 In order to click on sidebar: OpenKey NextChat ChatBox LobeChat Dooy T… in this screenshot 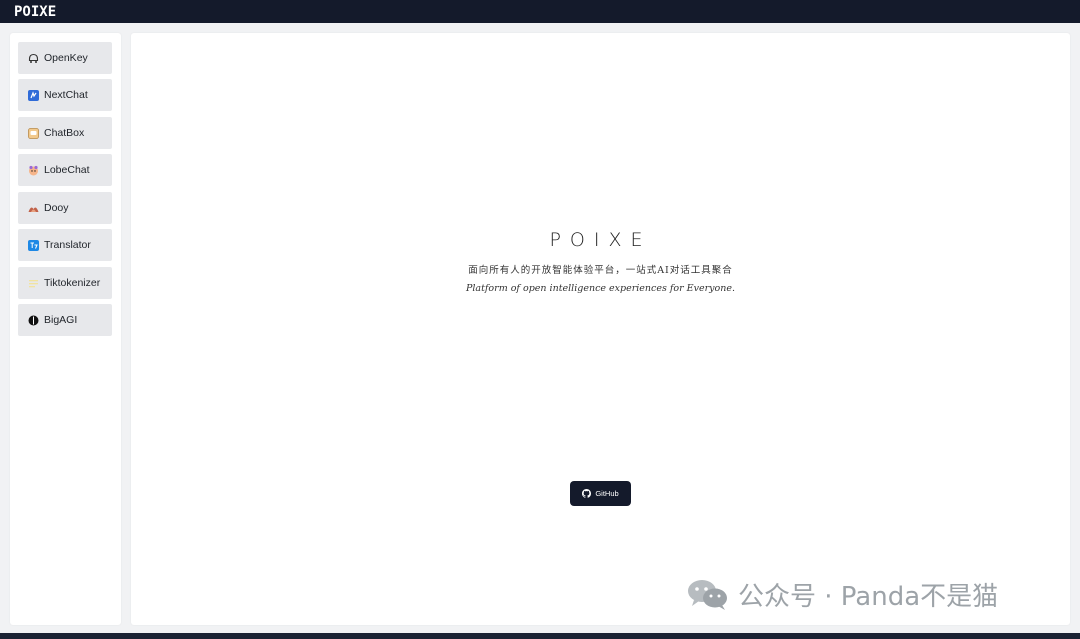, I will do `click(65, 329)`.